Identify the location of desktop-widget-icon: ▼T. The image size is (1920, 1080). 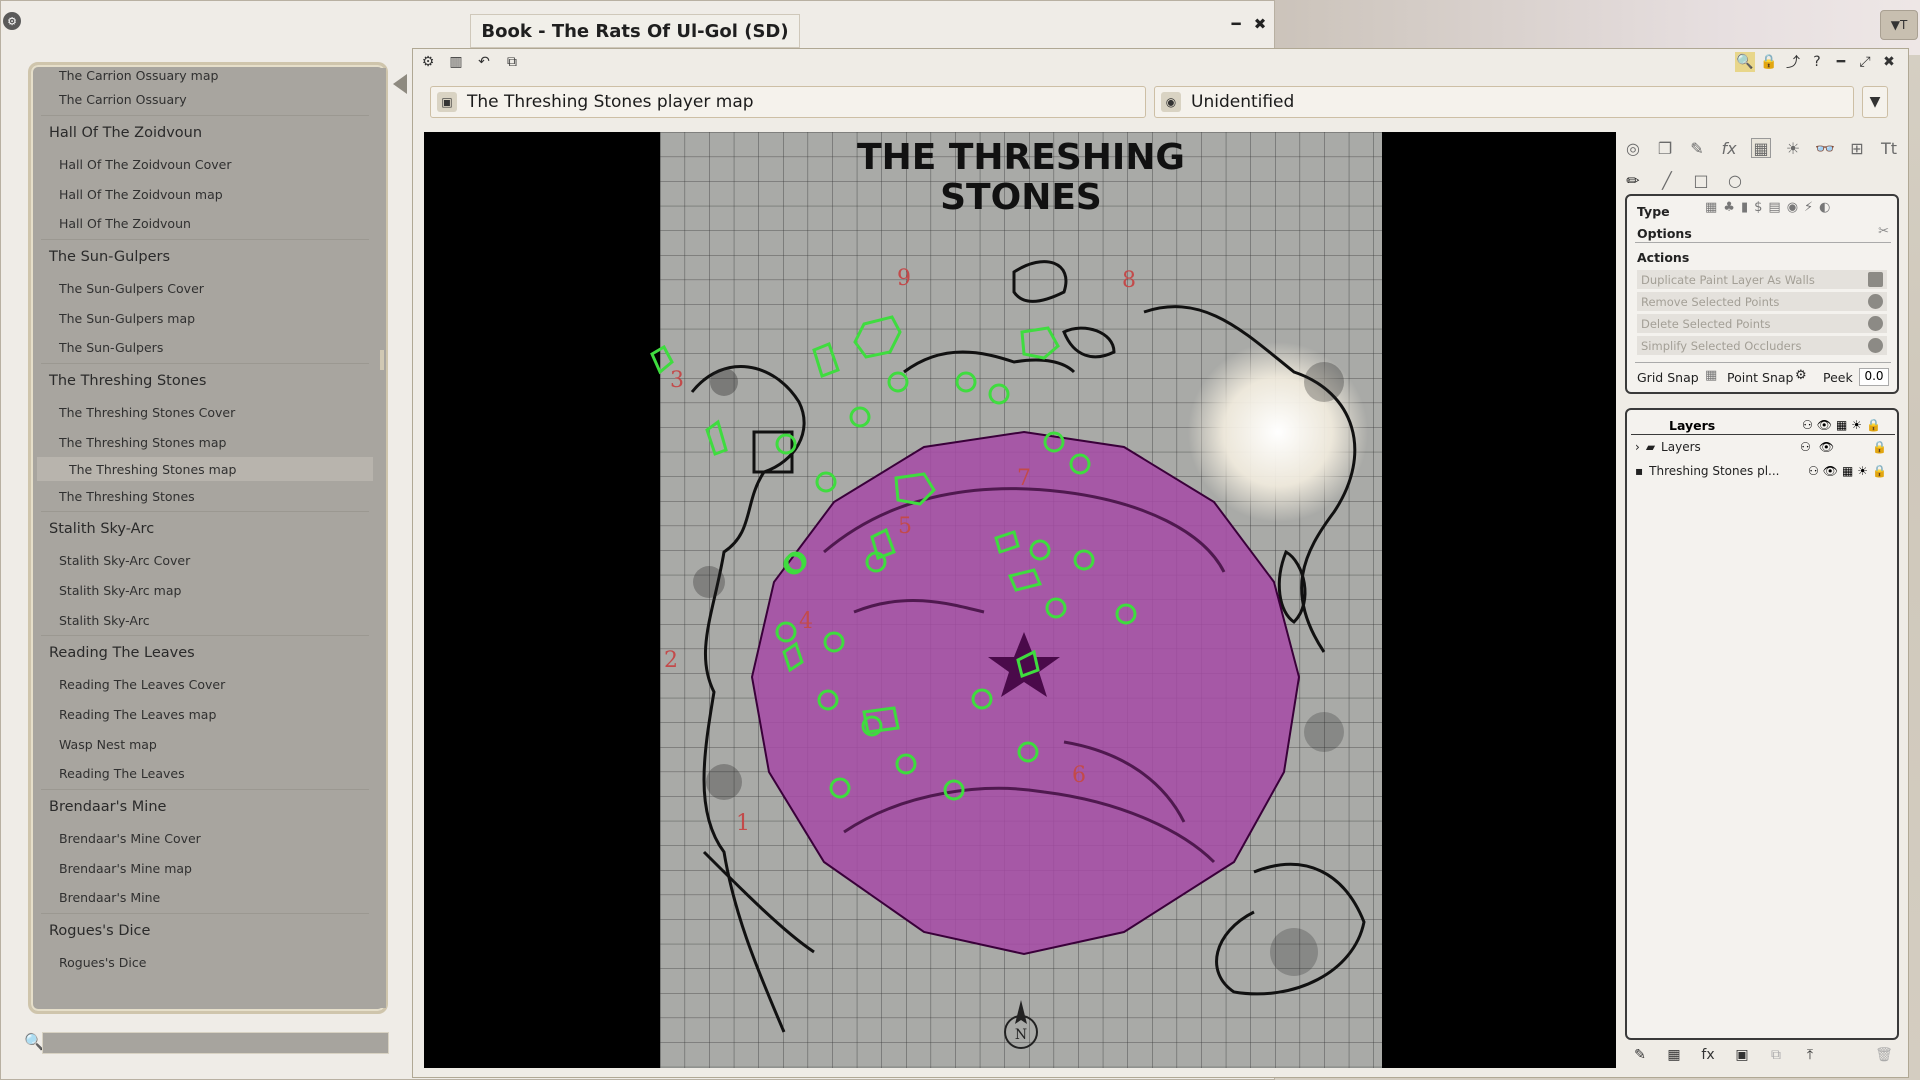
(1899, 25).